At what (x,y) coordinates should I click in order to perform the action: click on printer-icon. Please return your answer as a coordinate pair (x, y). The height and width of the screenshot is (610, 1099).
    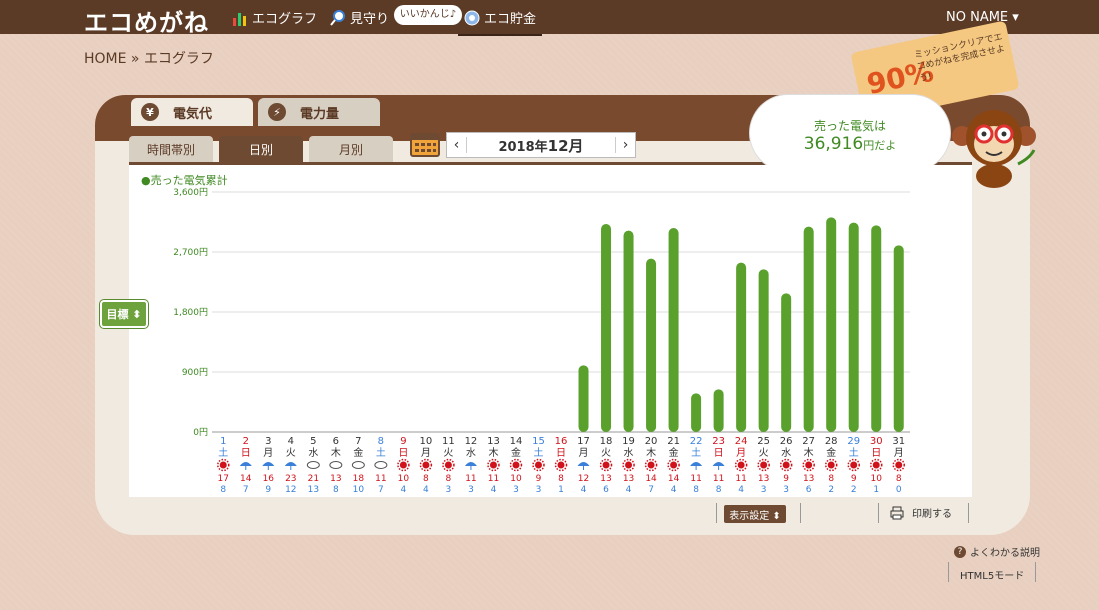
    Looking at the image, I should click on (897, 512).